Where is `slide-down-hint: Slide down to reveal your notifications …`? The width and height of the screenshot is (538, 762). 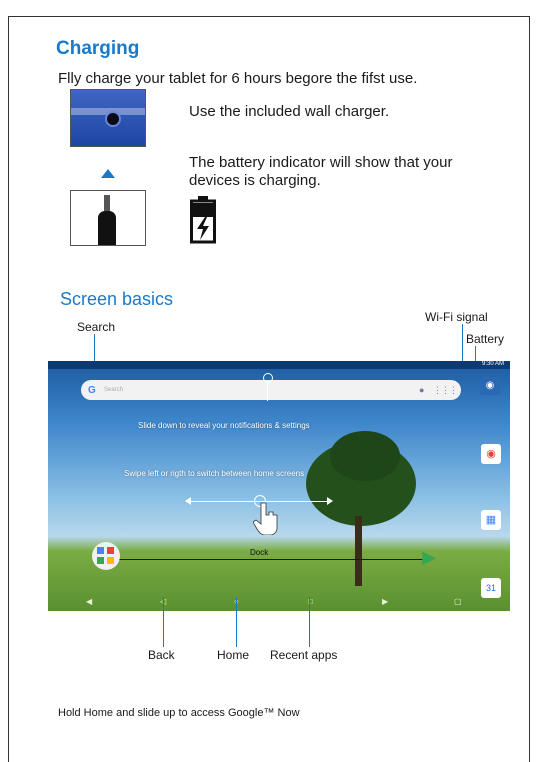
slide-down-hint: Slide down to reveal your notifications … is located at coordinates (224, 425).